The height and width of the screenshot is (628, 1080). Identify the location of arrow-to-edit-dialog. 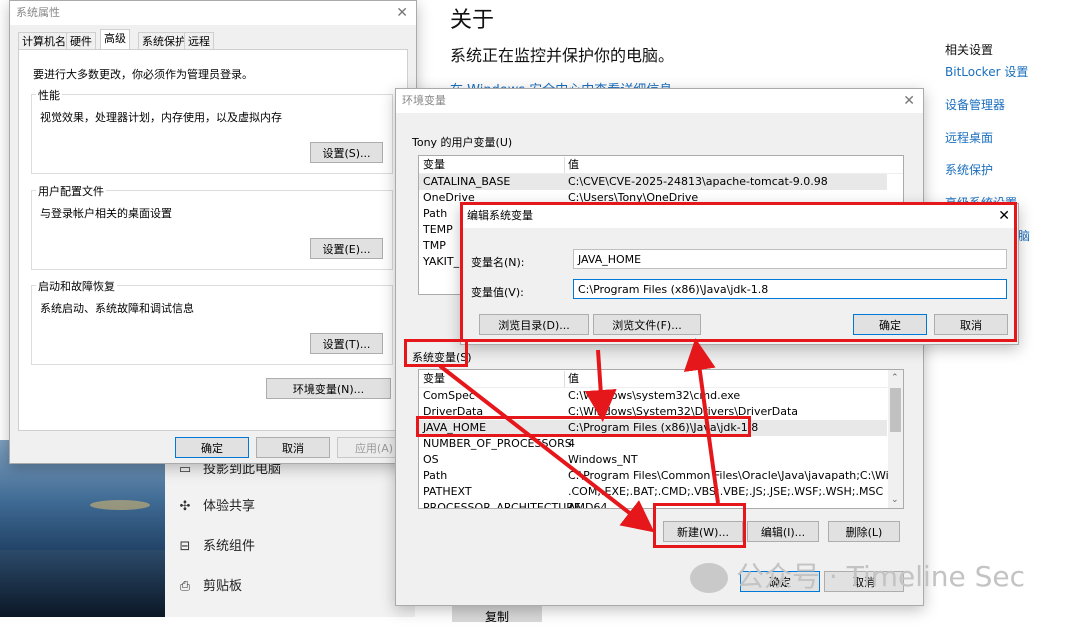
(701, 421).